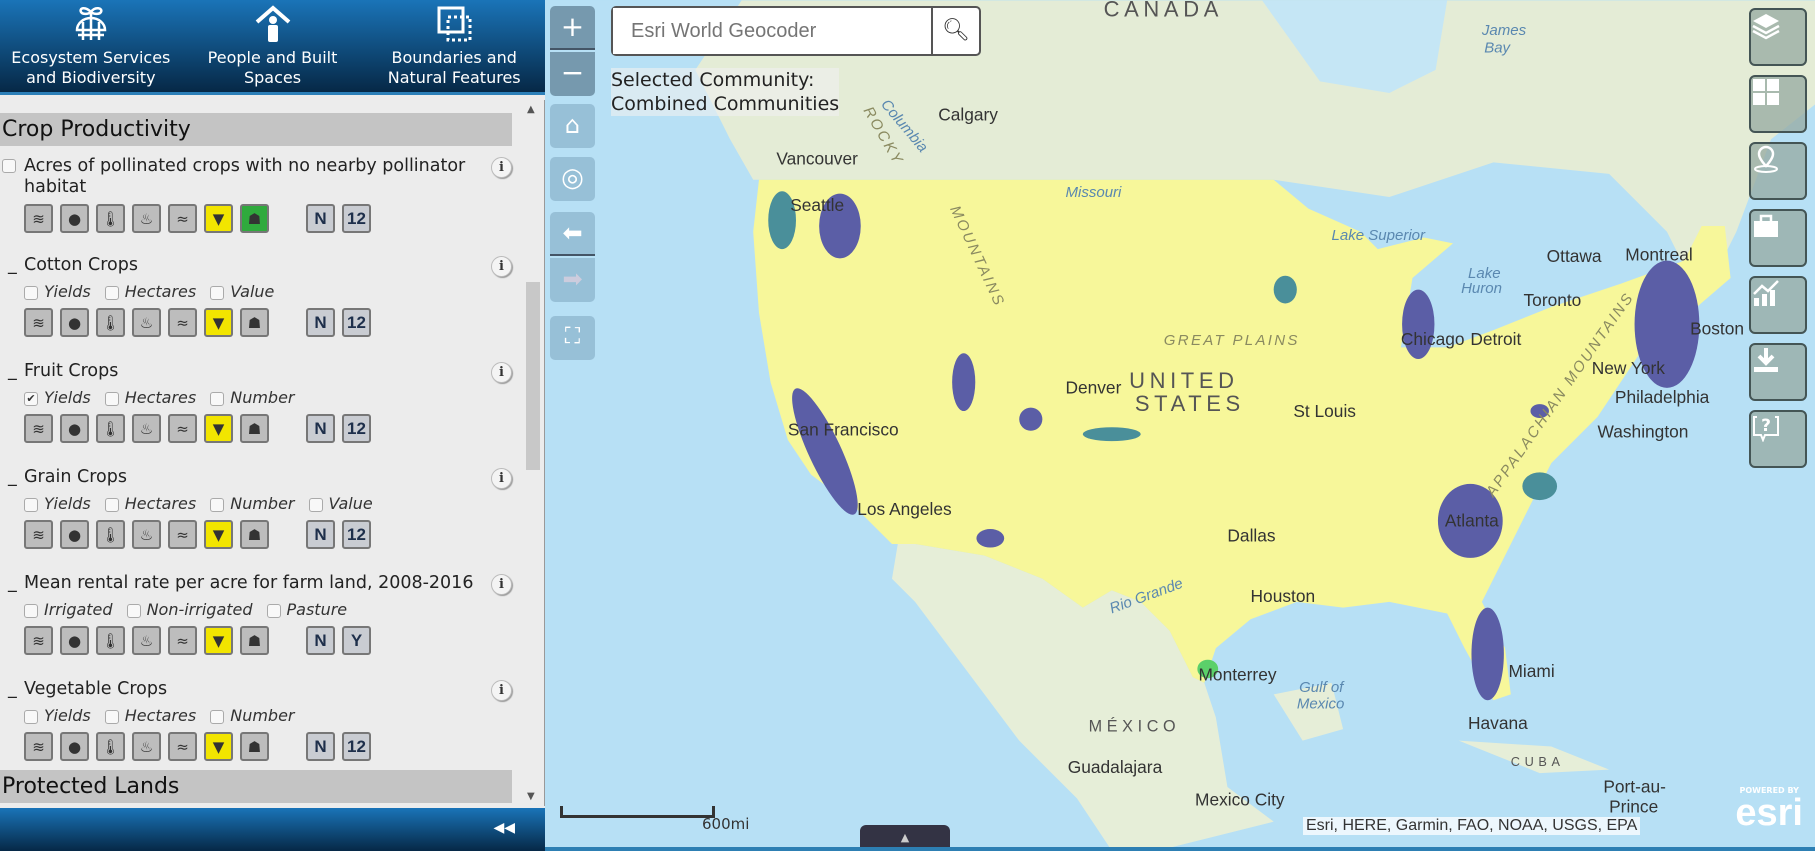 This screenshot has height=851, width=1815. Describe the element at coordinates (454, 46) in the screenshot. I see `tab-boundaries-natural-features: Boundaries and Natural Features` at that location.